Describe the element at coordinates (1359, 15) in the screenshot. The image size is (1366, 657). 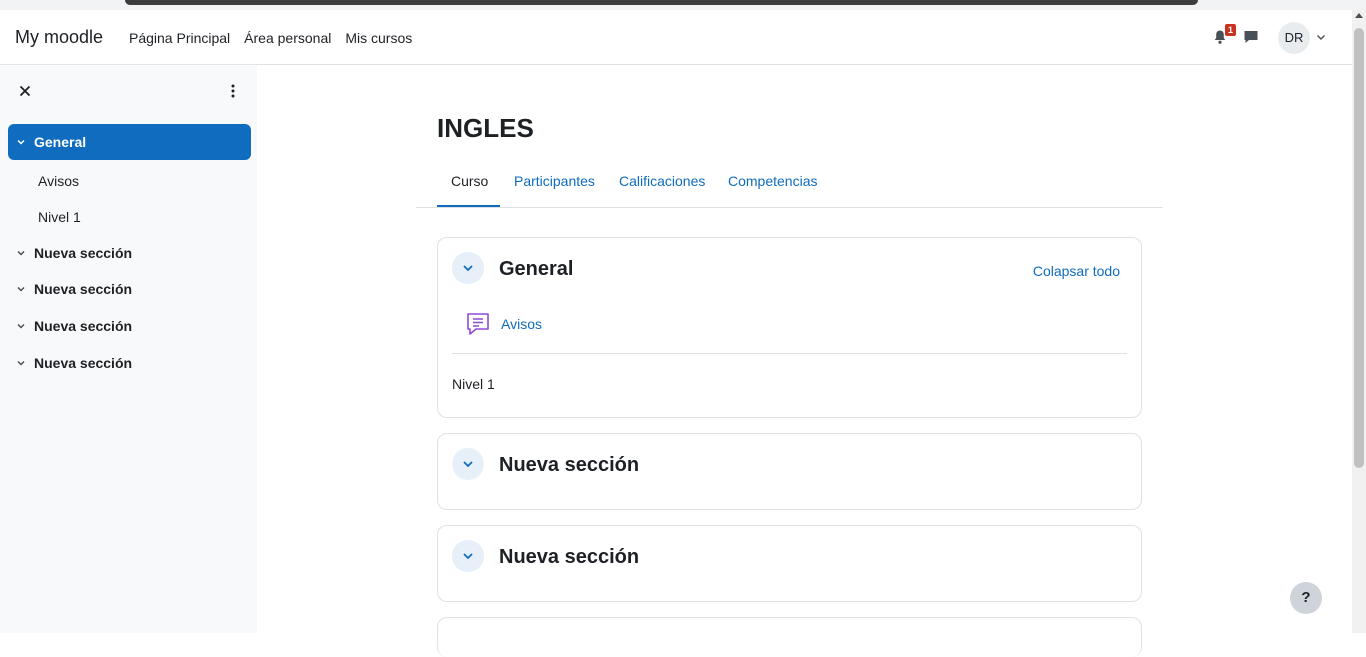
I see `scroll-up-arrow-icon` at that location.